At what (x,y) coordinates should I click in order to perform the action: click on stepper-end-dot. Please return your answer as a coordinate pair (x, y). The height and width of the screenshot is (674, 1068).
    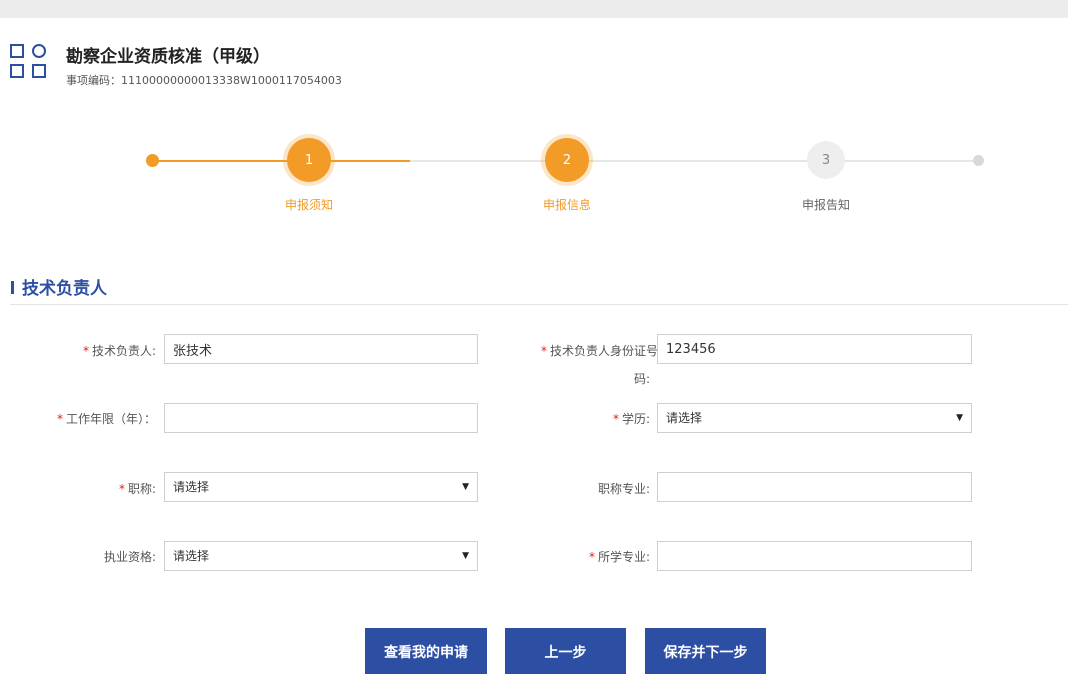
    Looking at the image, I should click on (978, 160).